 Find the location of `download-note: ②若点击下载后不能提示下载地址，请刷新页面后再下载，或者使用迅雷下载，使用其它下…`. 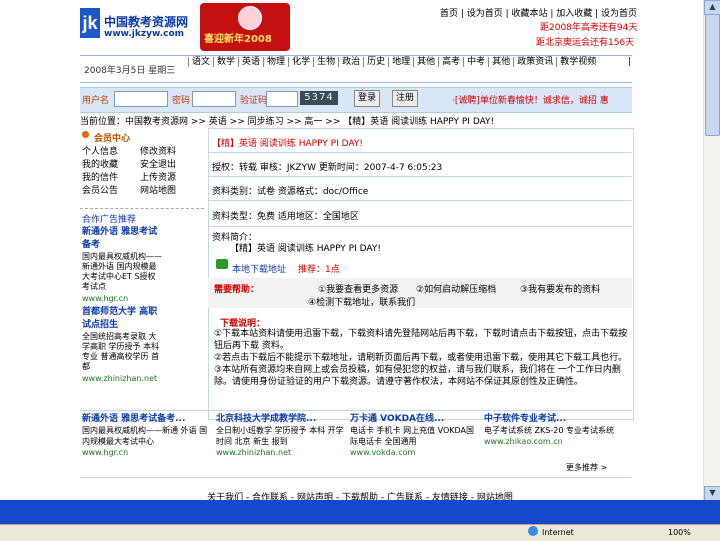

download-note: ②若点击下载后不能提示下载地址，请刷新页面后再下载，或者使用迅雷下载，使用其它下… is located at coordinates (421, 358).